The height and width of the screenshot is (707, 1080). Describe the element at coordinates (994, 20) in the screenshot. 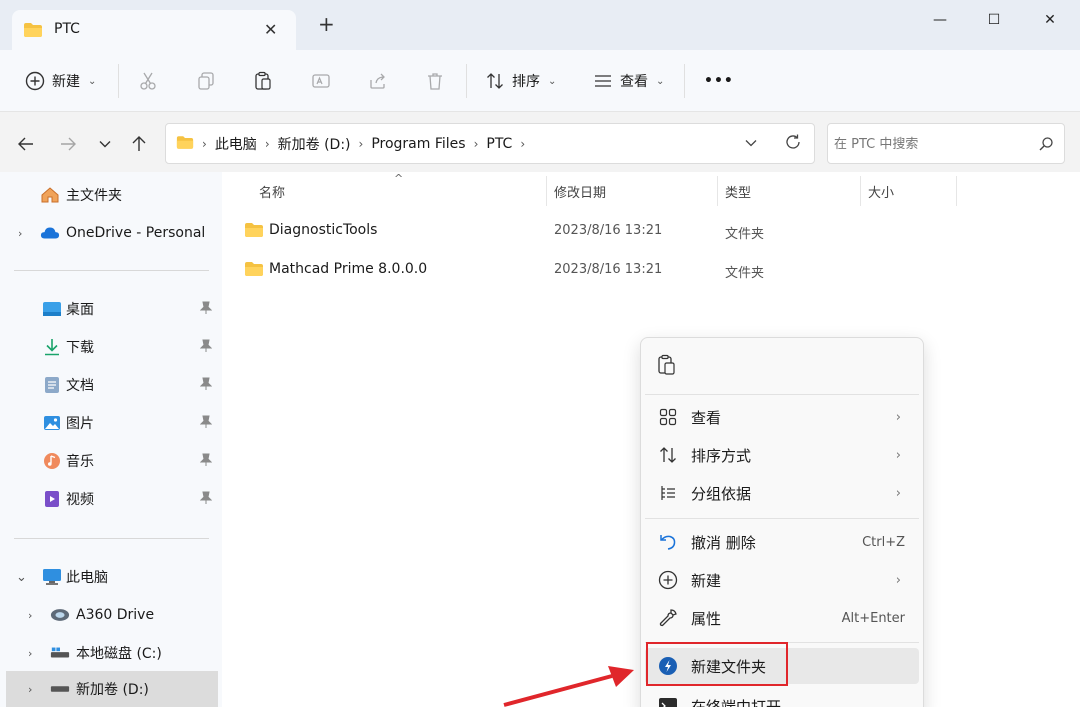

I see `maximize-button: ☐` at that location.